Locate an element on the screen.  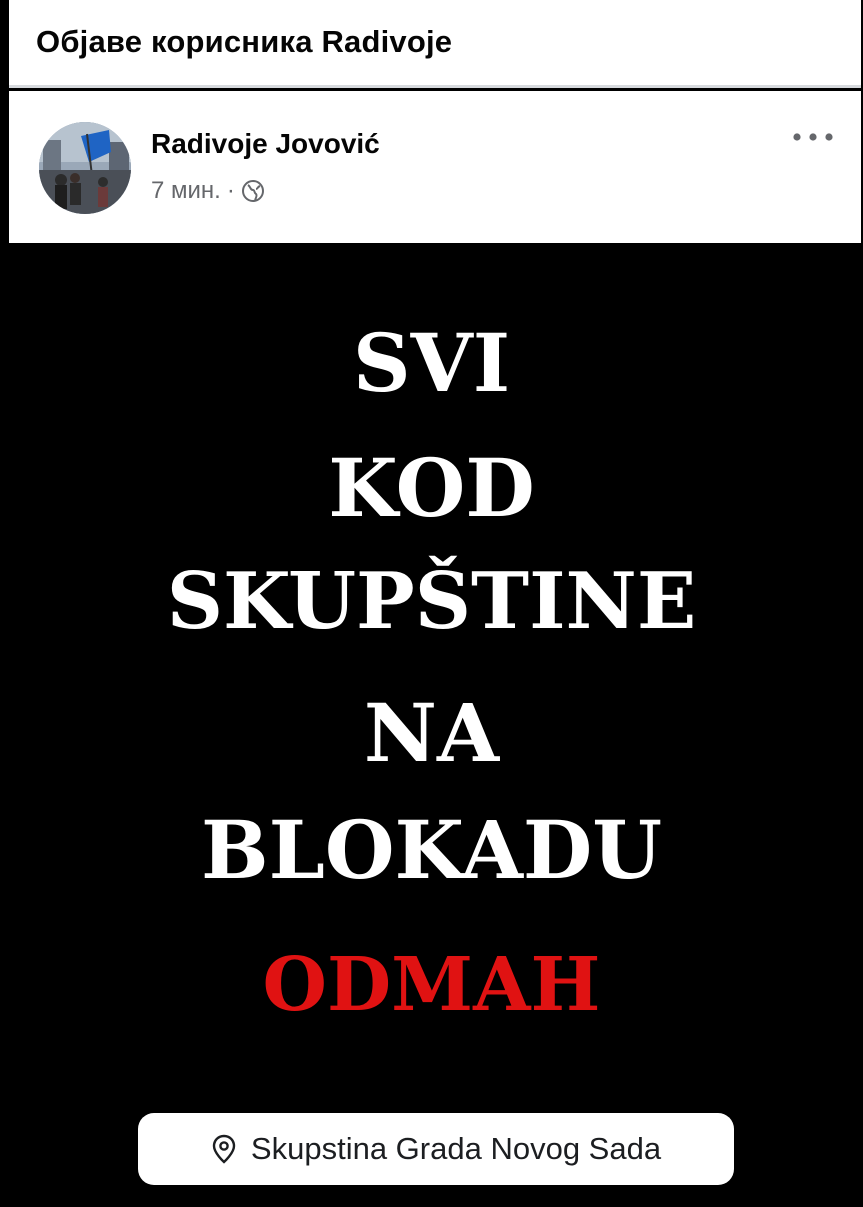
more-options-icon is located at coordinates (813, 137).